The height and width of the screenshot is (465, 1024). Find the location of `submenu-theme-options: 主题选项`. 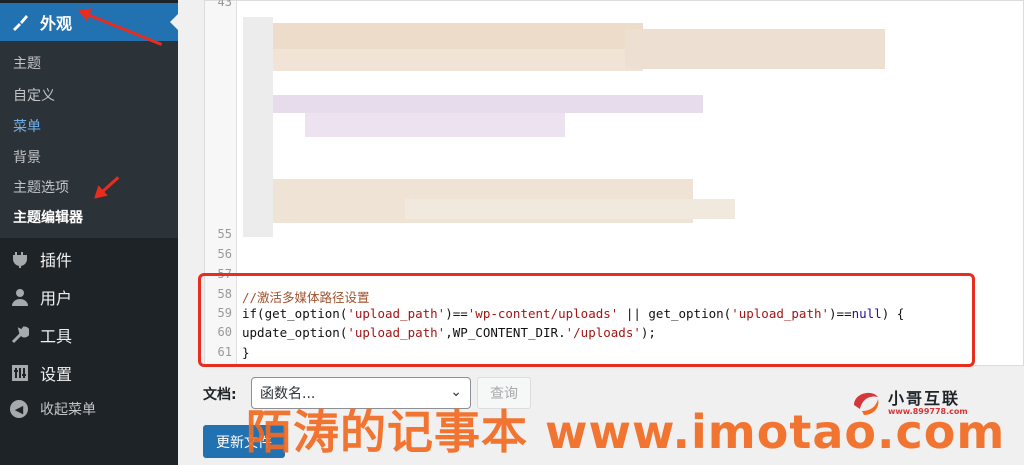

submenu-theme-options: 主题选项 is located at coordinates (41, 187).